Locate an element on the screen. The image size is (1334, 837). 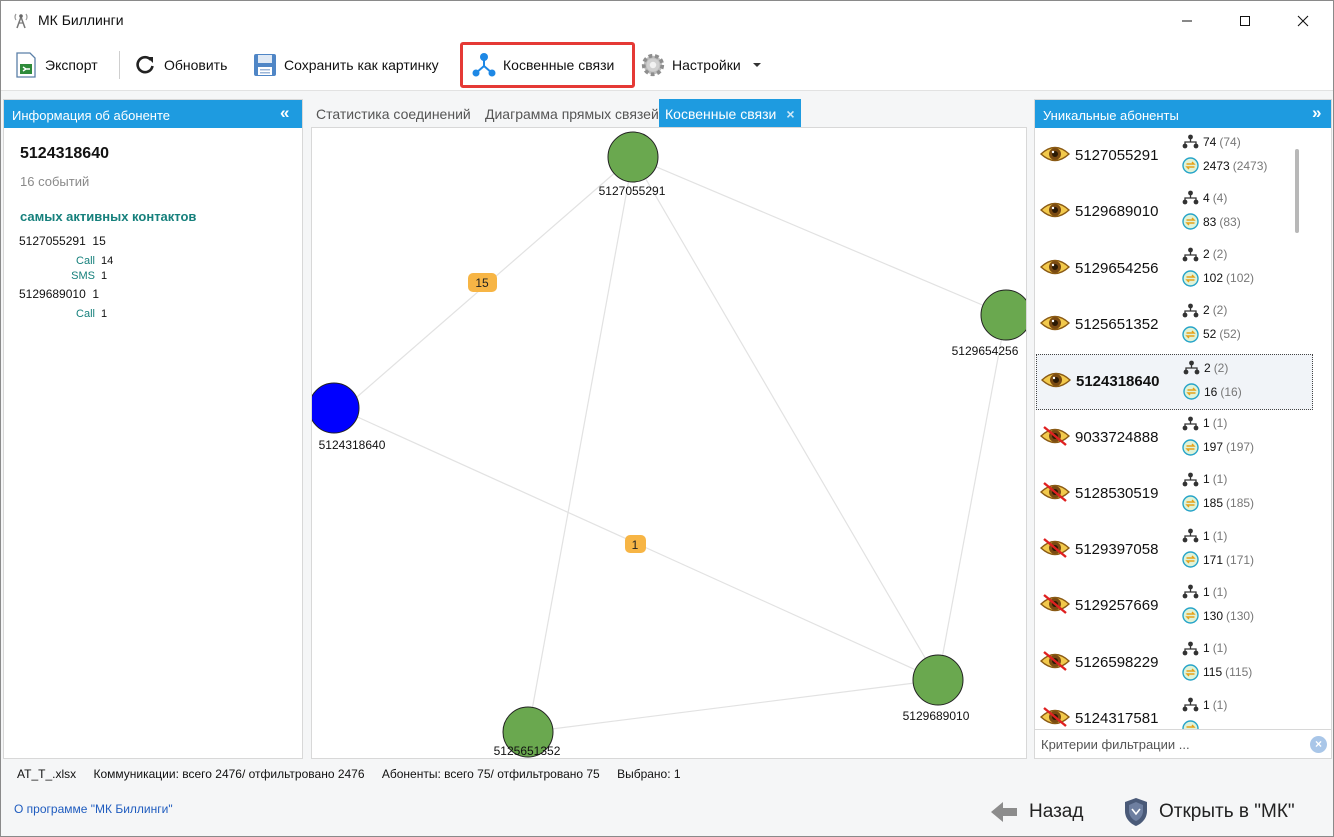
minimize-button is located at coordinates (1187, 21).